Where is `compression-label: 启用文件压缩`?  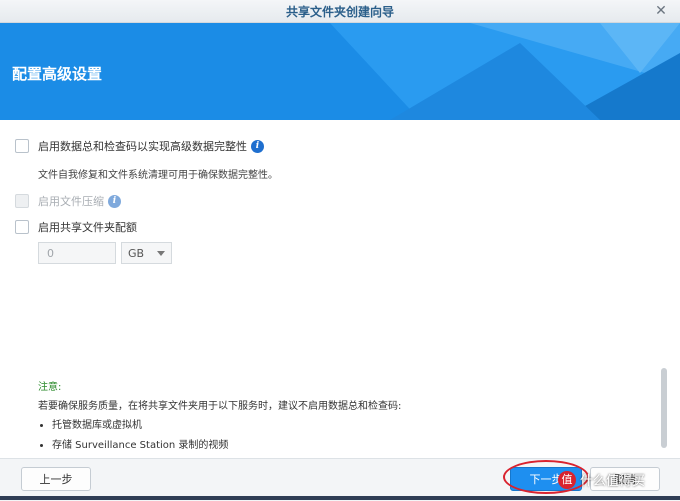 compression-label: 启用文件压缩 is located at coordinates (71, 201).